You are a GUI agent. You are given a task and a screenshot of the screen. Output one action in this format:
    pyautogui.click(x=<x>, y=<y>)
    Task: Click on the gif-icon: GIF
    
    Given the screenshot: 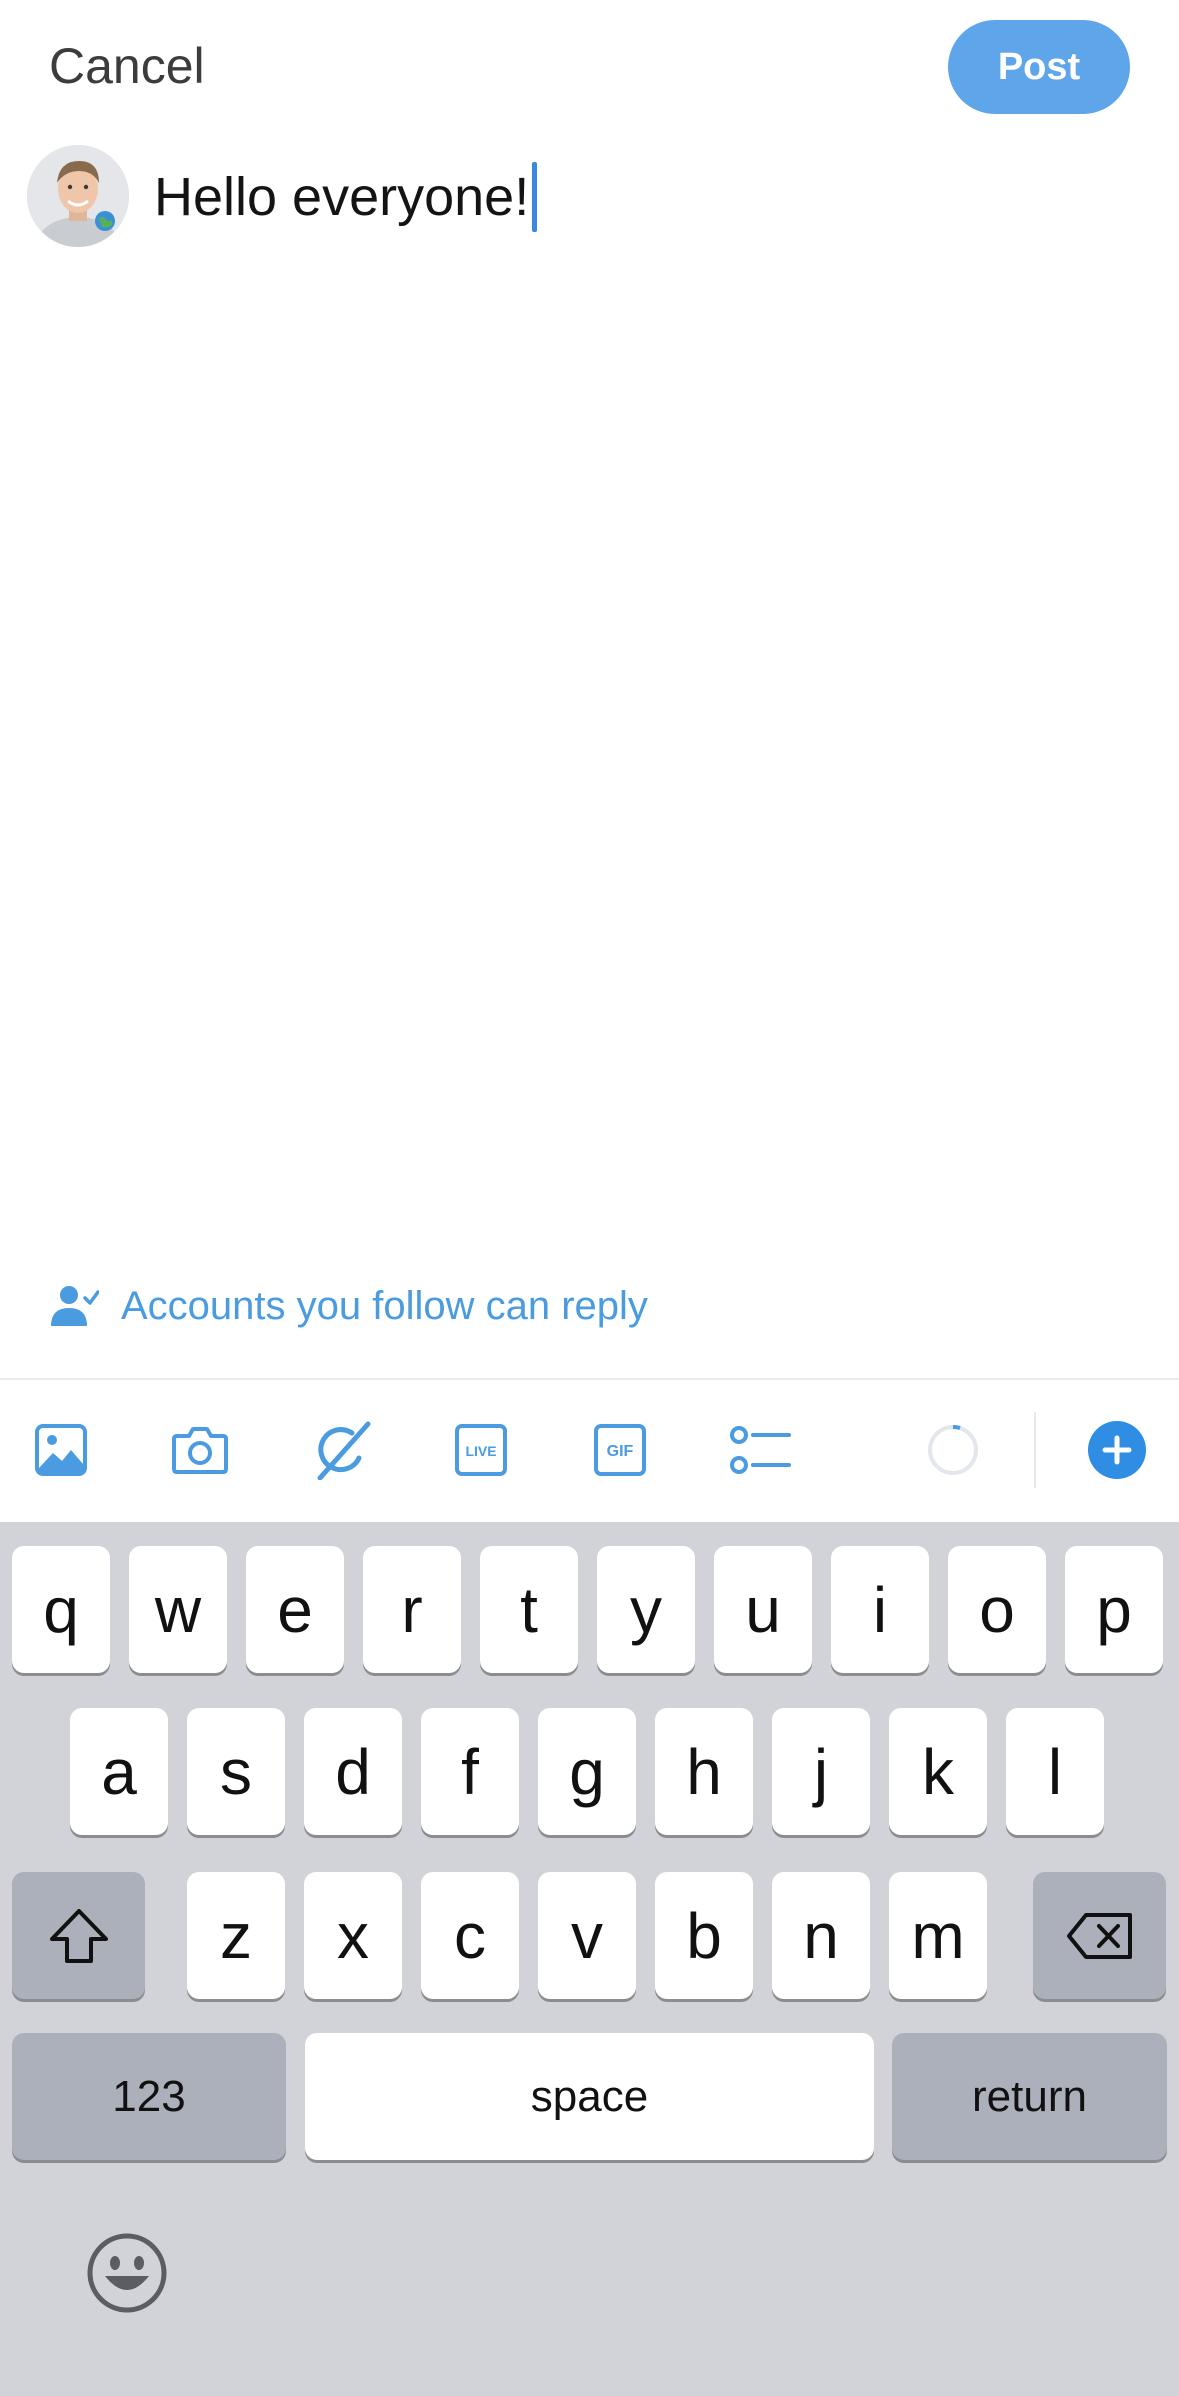 What is the action you would take?
    pyautogui.click(x=620, y=1450)
    